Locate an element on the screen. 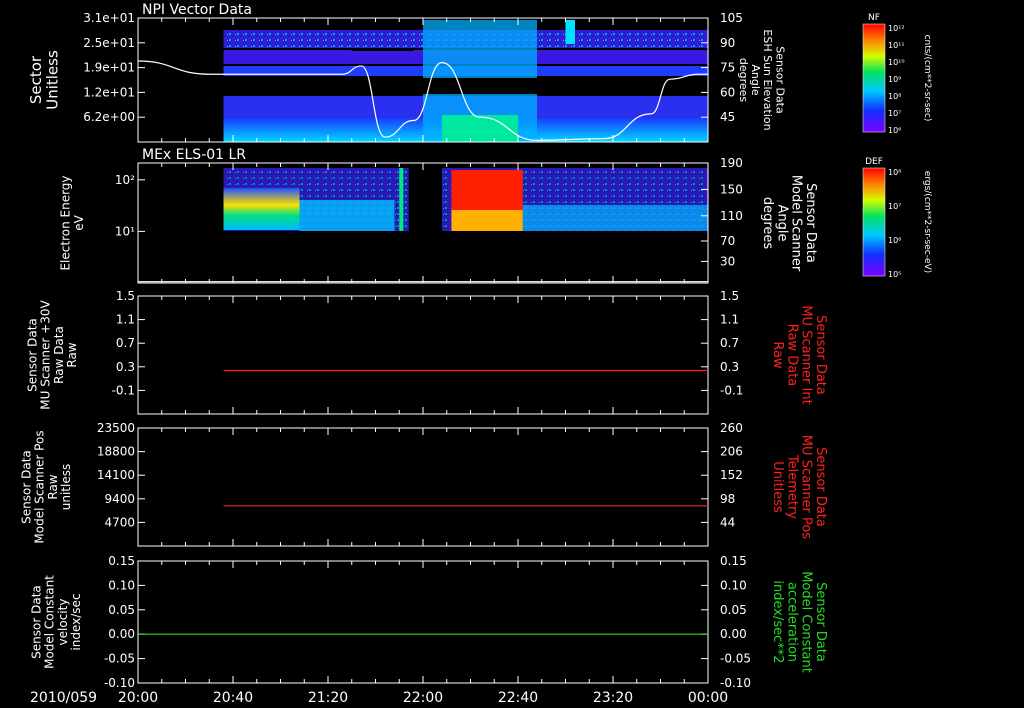  y-tick-label: 10¹ is located at coordinates (125, 231).